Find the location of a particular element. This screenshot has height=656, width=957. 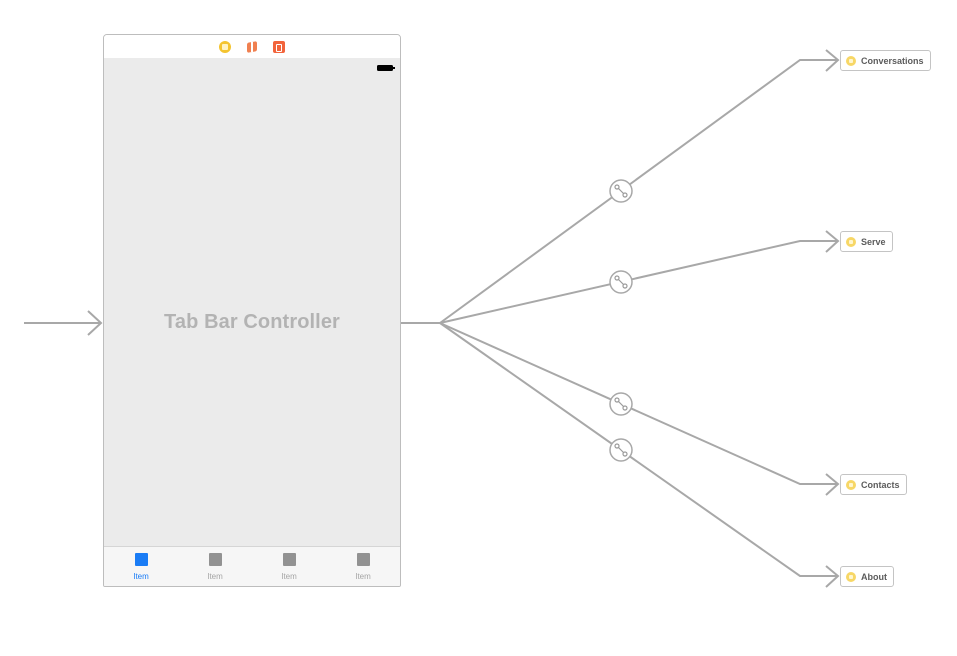

segue-badge-about is located at coordinates (621, 450).